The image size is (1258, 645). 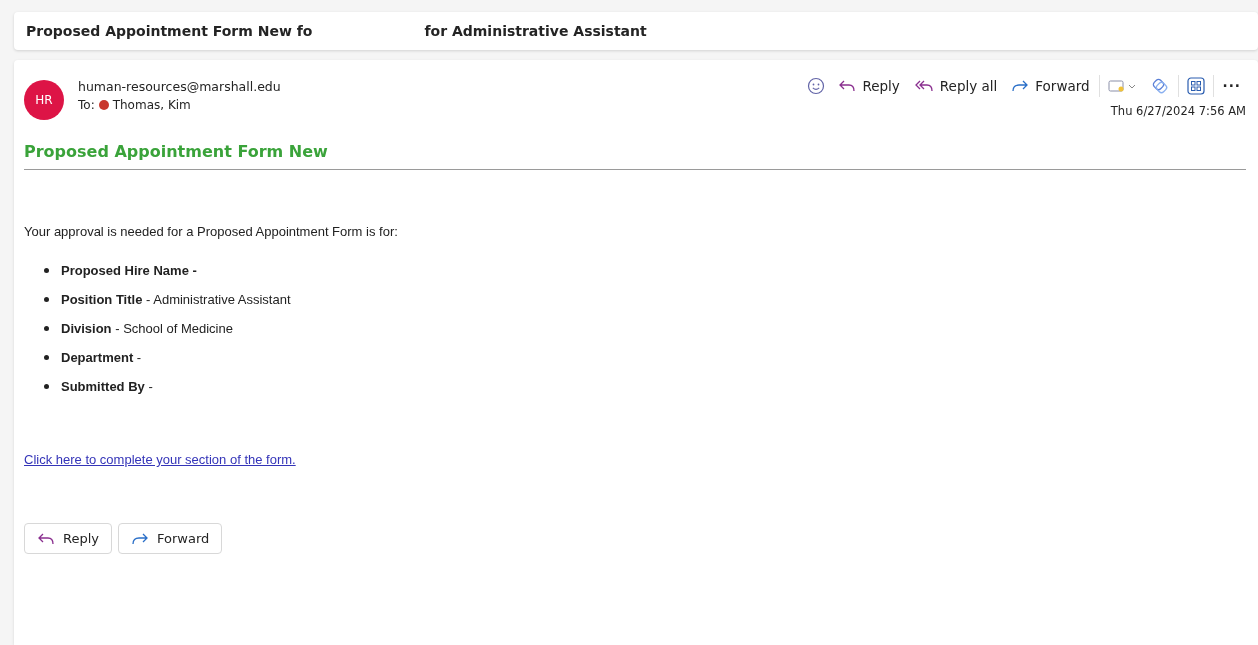 I want to click on field-text: Department -, so click(x=101, y=357).